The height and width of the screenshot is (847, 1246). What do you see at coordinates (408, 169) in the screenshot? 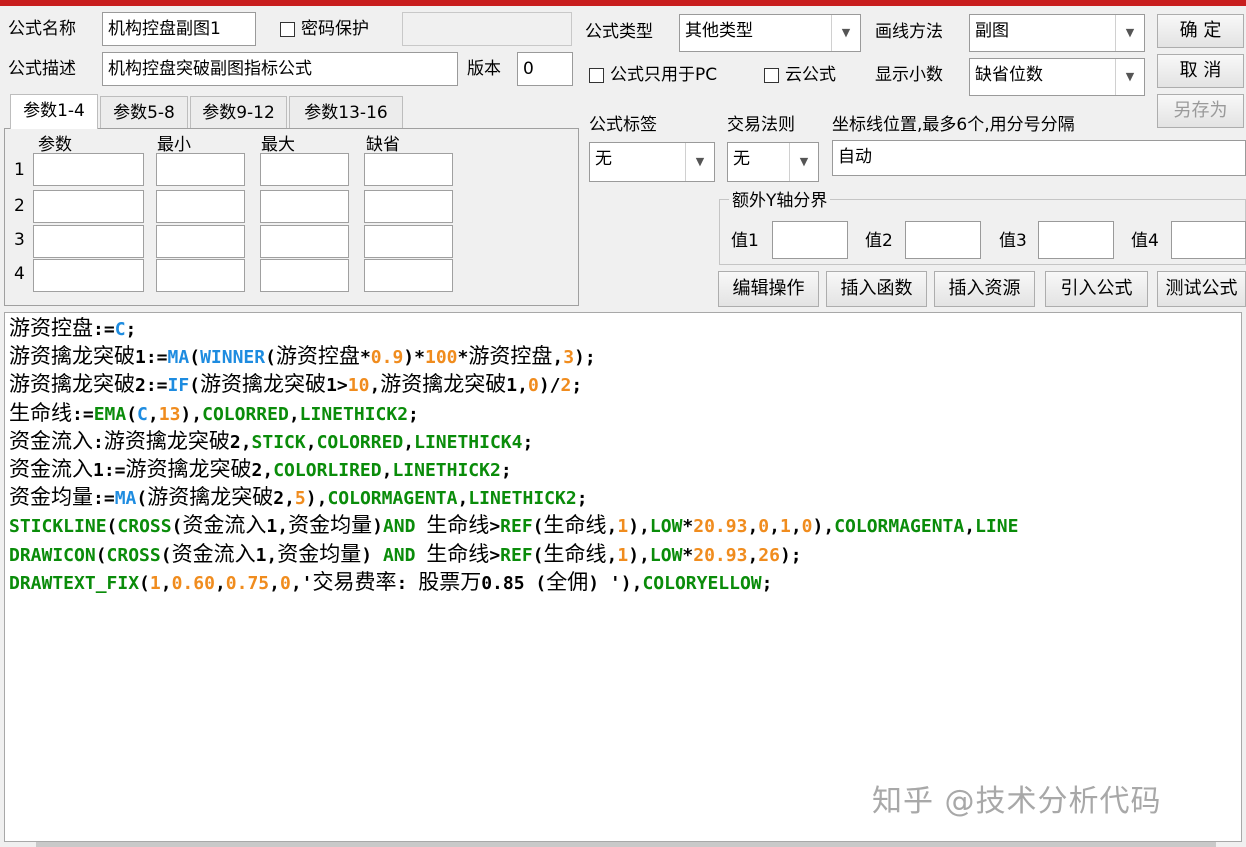
I see `param-1-default-input` at bounding box center [408, 169].